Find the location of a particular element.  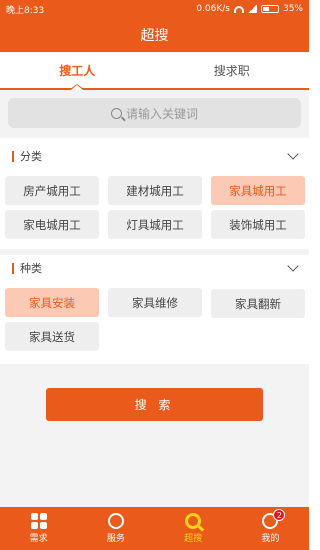

search-placeholder: 请输入关键词 is located at coordinates (161, 113).